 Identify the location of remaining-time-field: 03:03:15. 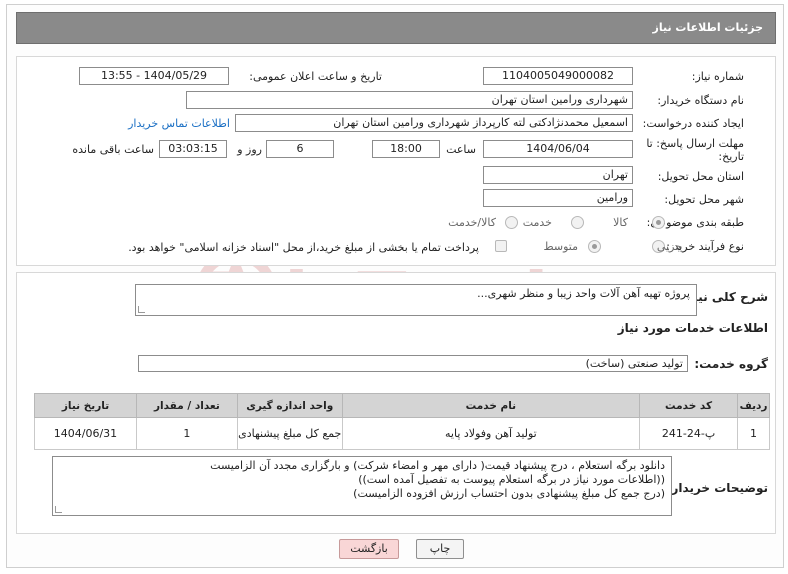
(193, 149).